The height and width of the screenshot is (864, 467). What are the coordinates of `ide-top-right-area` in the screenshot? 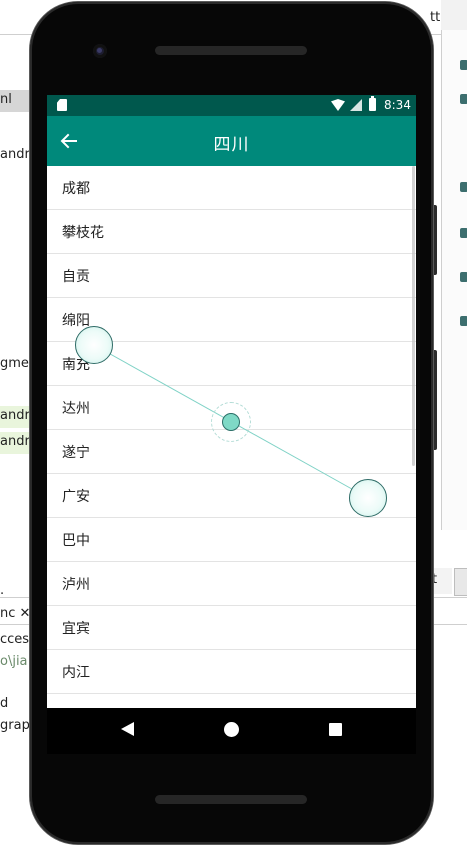 It's located at (454, 15).